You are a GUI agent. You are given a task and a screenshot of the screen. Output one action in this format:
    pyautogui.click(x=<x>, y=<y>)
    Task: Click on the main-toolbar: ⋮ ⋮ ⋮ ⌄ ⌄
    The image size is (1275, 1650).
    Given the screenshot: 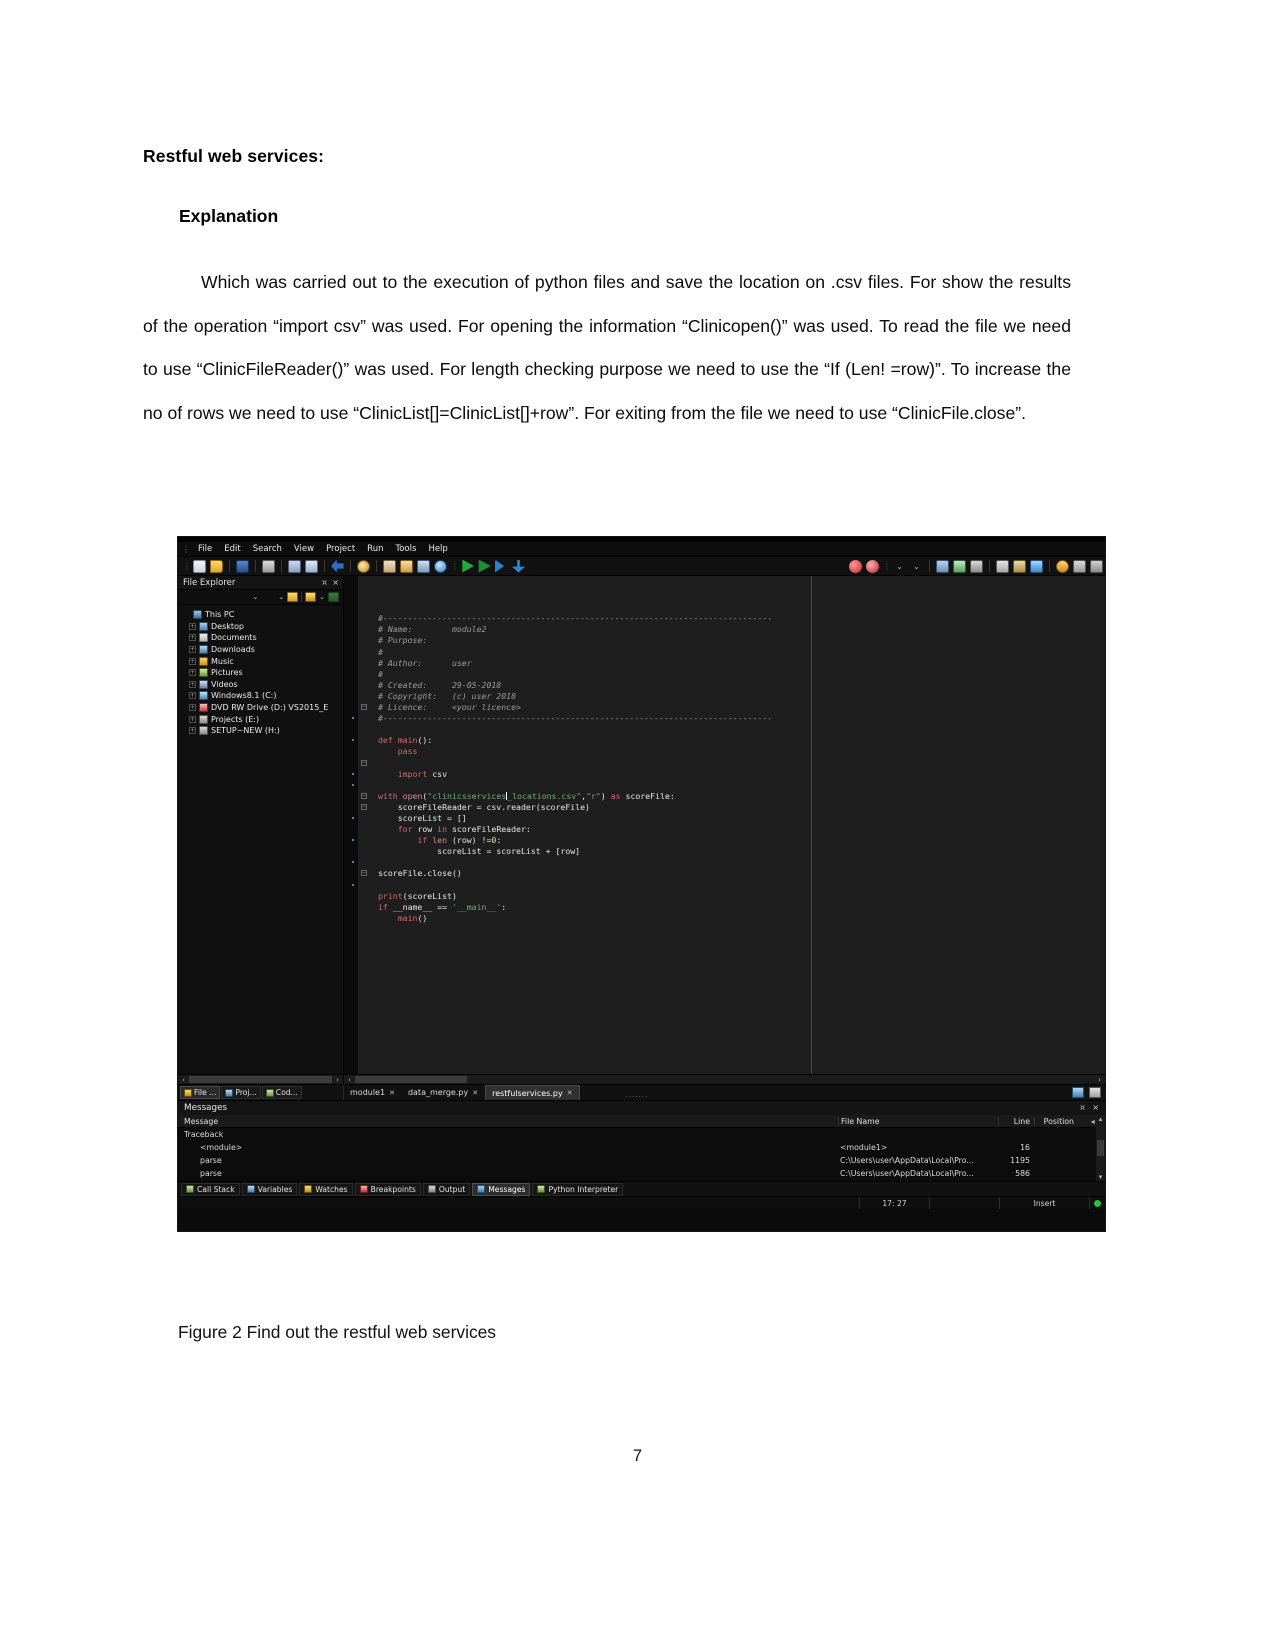 What is the action you would take?
    pyautogui.click(x=641, y=566)
    